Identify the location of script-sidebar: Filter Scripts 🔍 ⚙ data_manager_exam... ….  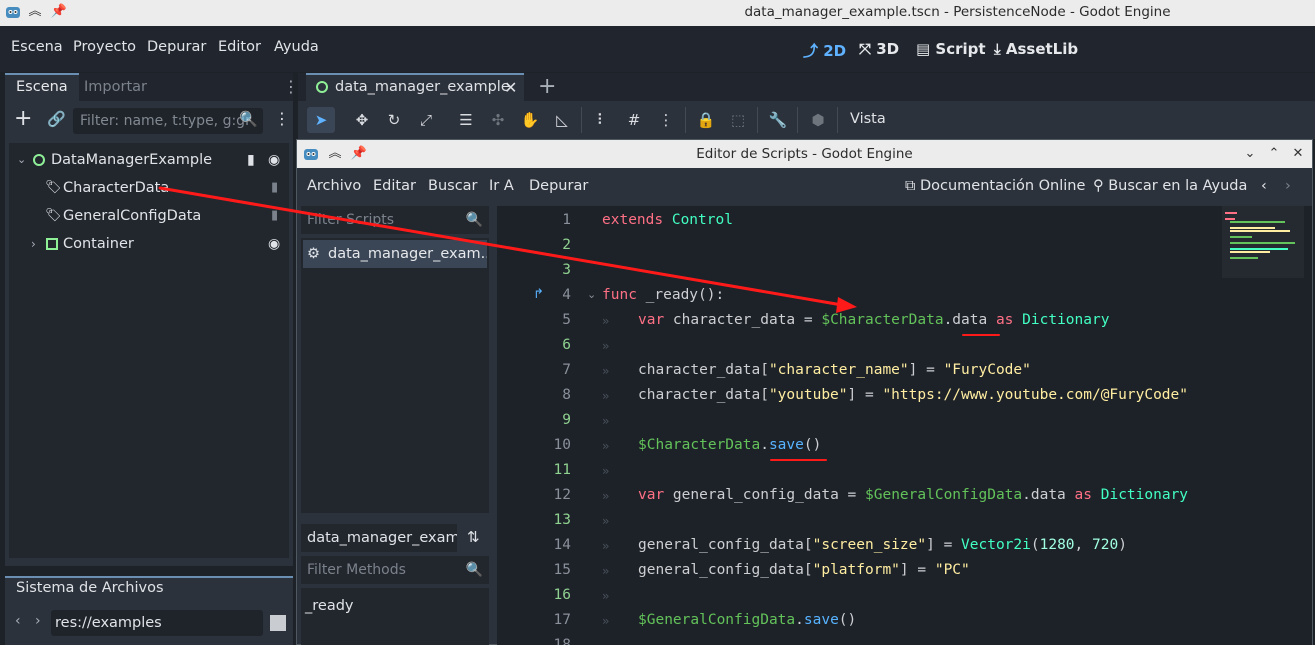
(395, 425).